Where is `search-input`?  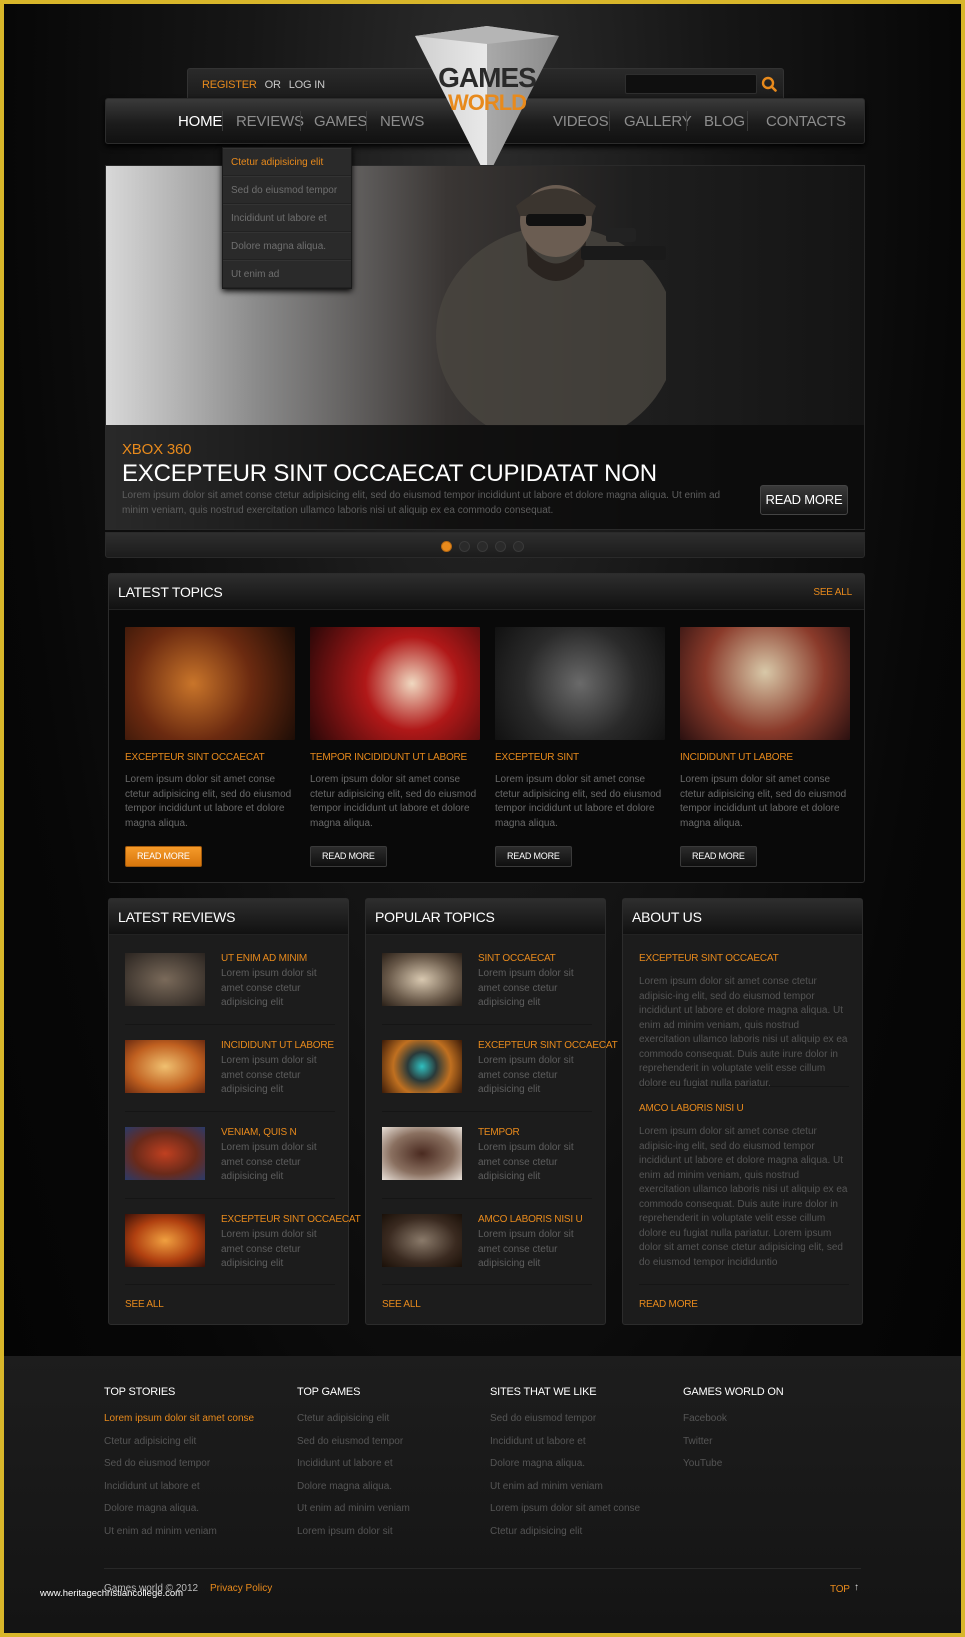
search-input is located at coordinates (691, 84).